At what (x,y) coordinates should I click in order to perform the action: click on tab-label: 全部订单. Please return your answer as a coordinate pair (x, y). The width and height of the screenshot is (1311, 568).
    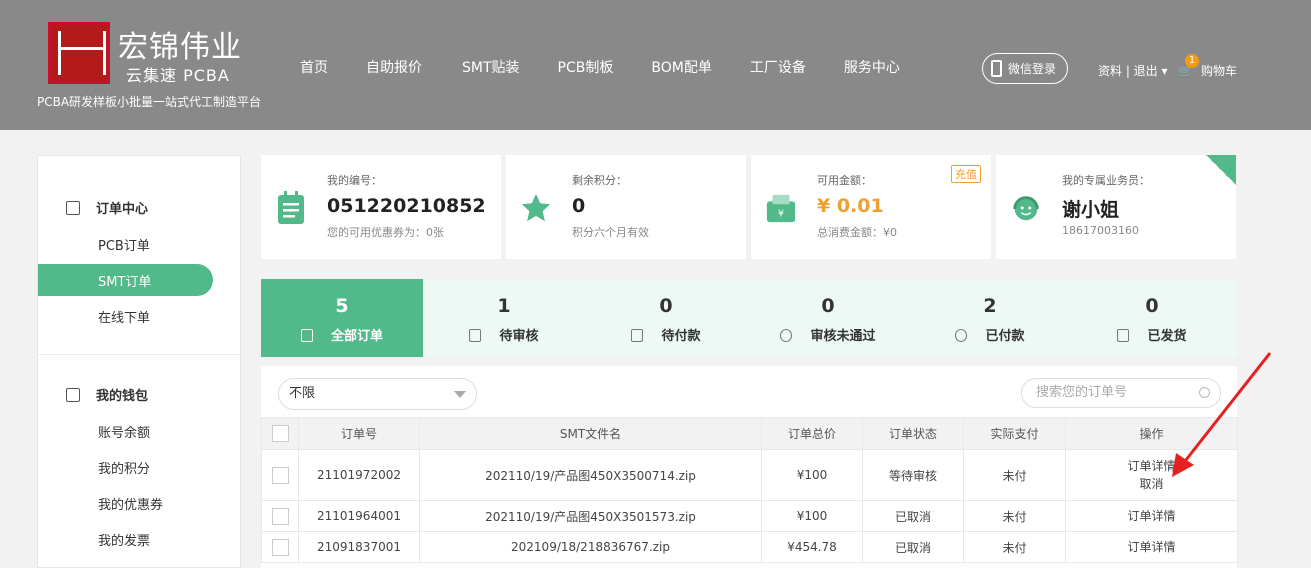
    Looking at the image, I should click on (342, 334).